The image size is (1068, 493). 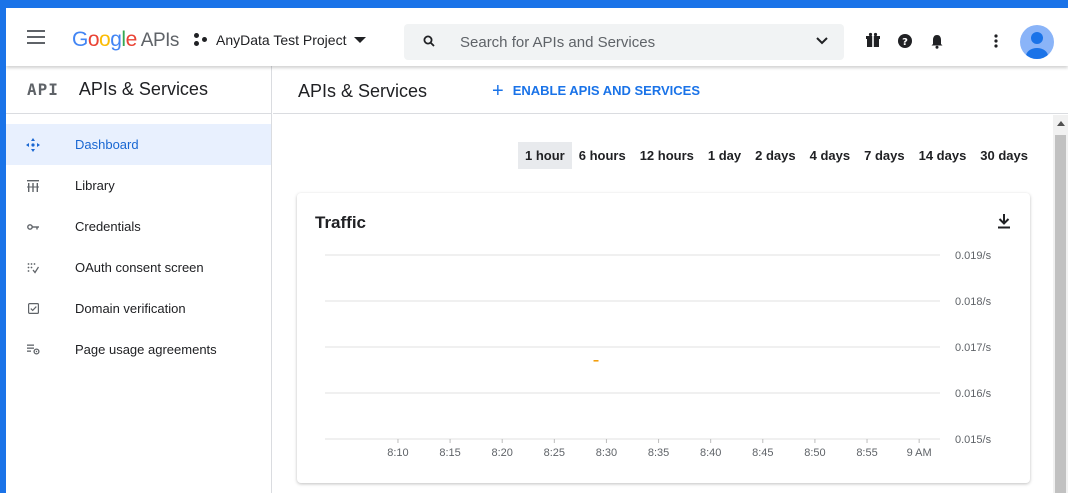 I want to click on x-tick-label: 8:50, so click(x=814, y=453).